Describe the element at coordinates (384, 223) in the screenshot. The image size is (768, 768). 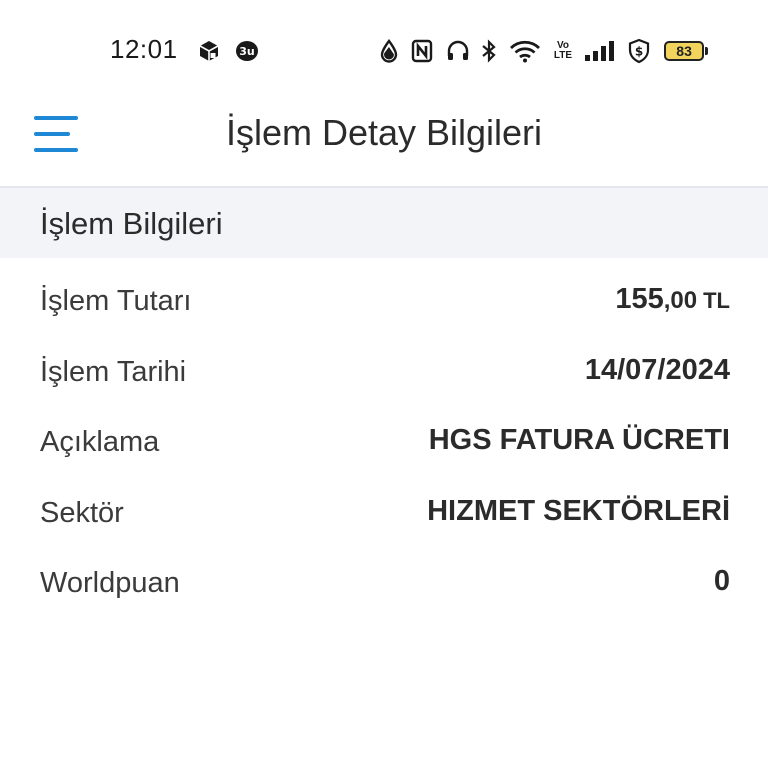
I see `section-header: İşlem Bilgileri` at that location.